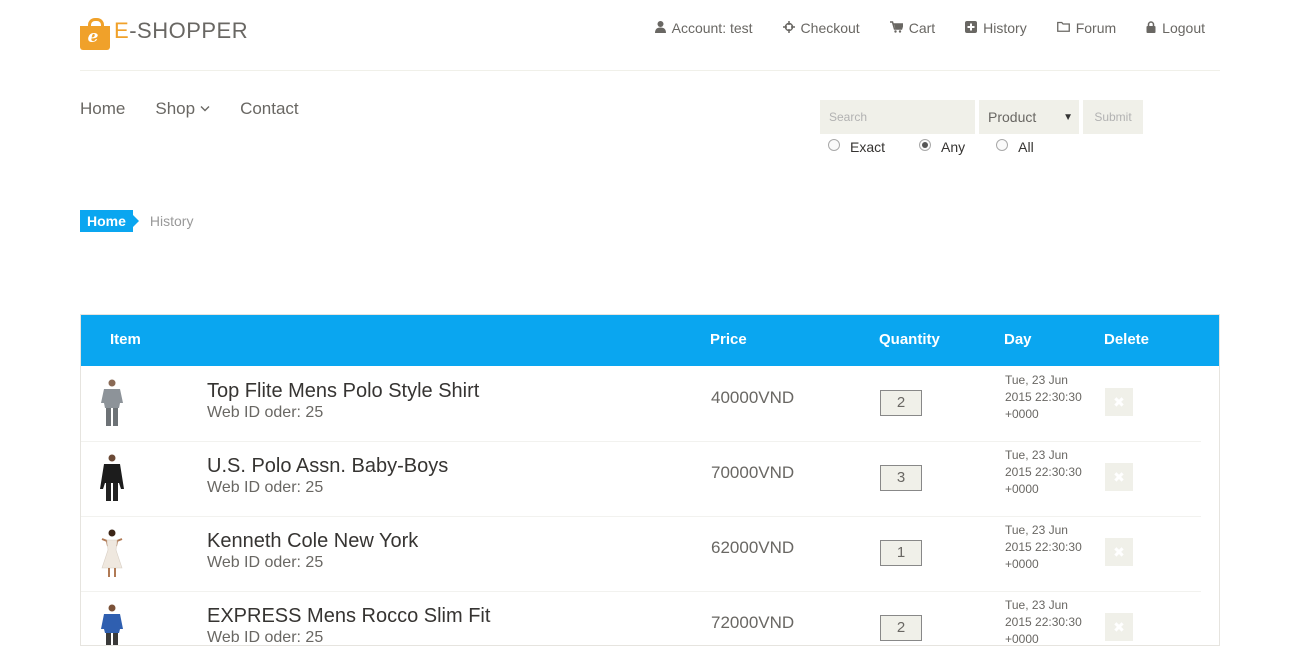 Image resolution: width=1289 pixels, height=646 pixels. I want to click on checkout-link: Checkout, so click(821, 28).